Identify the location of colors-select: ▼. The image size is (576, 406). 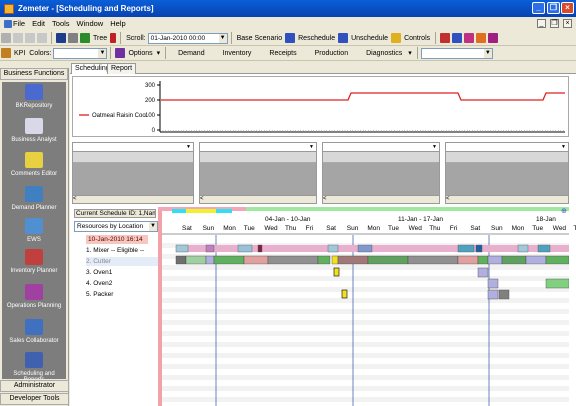
(80, 53).